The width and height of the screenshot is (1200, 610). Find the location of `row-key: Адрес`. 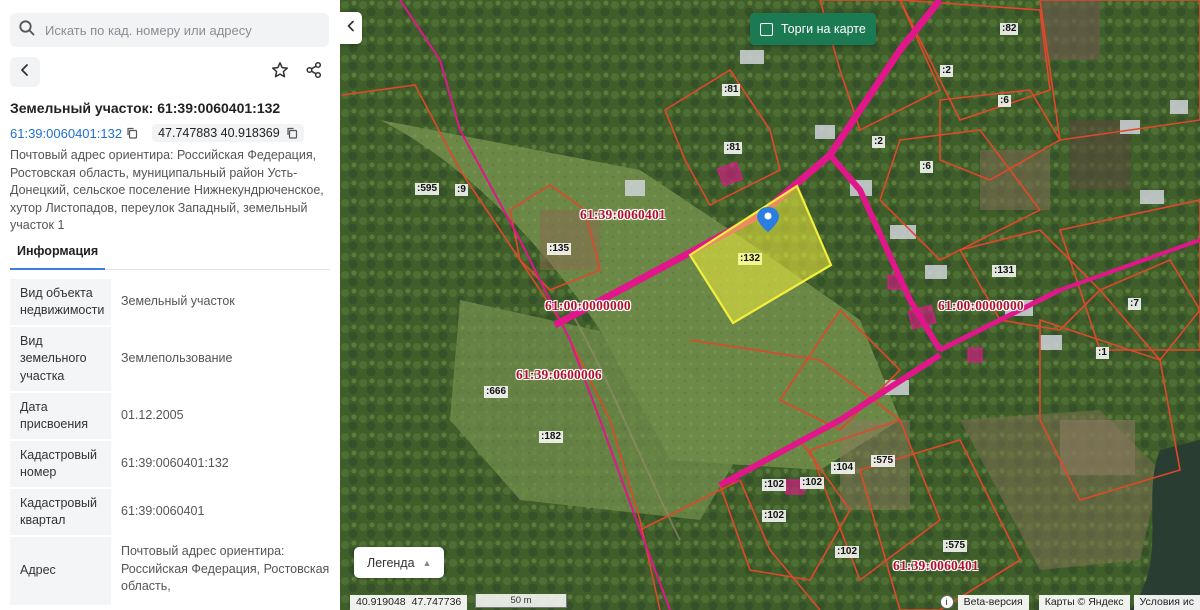

row-key: Адрес is located at coordinates (38, 570).